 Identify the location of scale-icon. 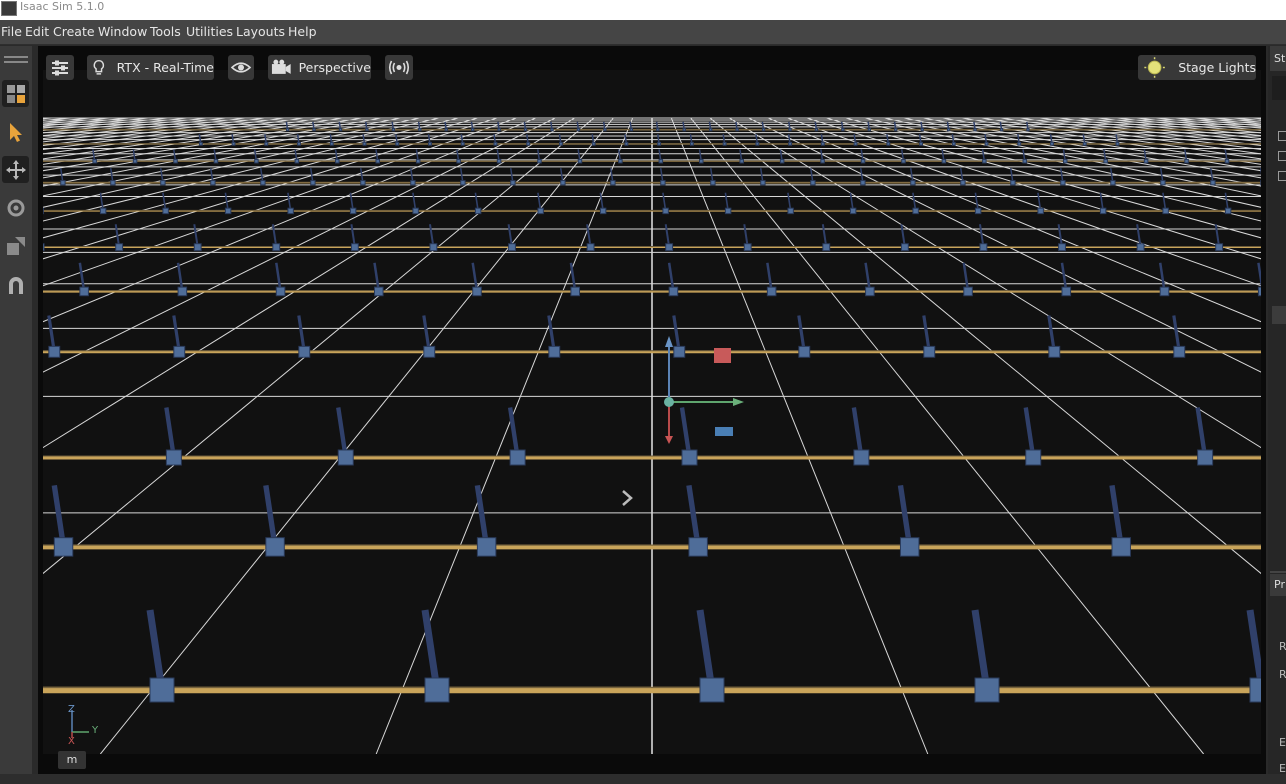
(15, 245).